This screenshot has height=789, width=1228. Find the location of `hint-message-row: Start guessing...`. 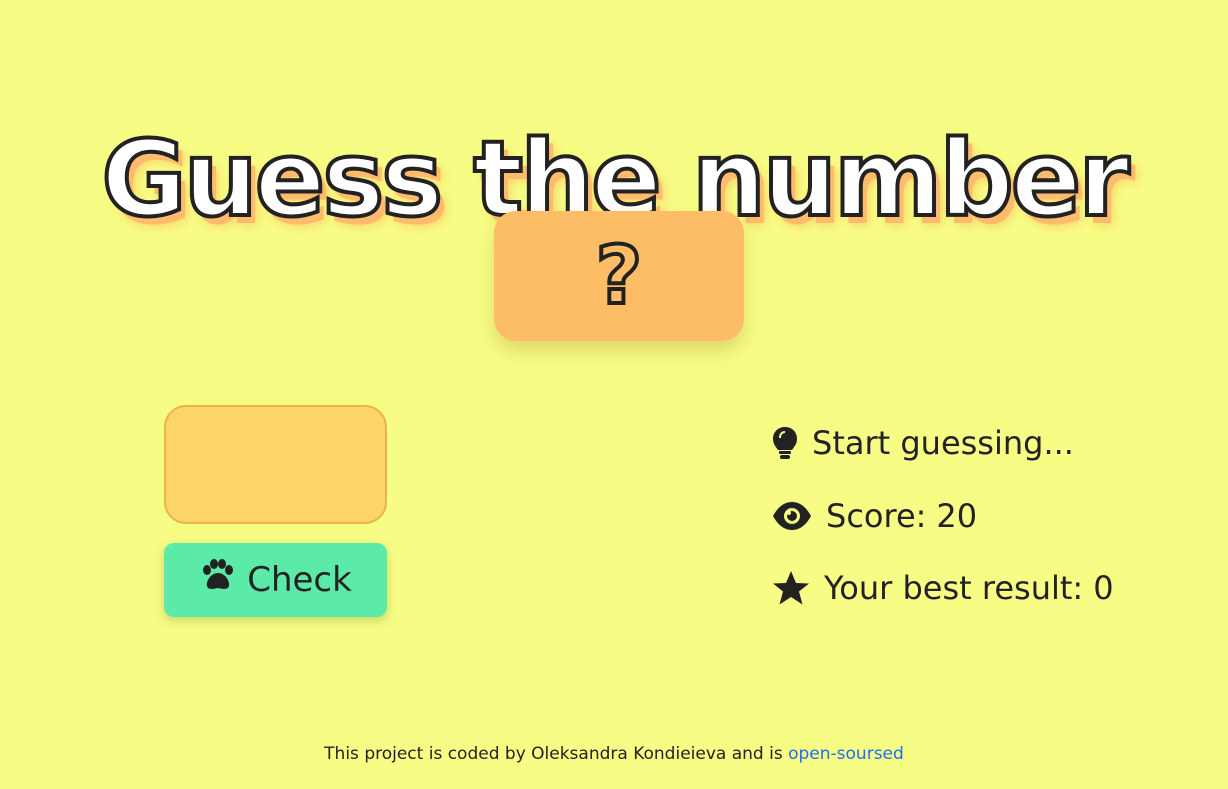

hint-message-row: Start guessing... is located at coordinates (923, 443).